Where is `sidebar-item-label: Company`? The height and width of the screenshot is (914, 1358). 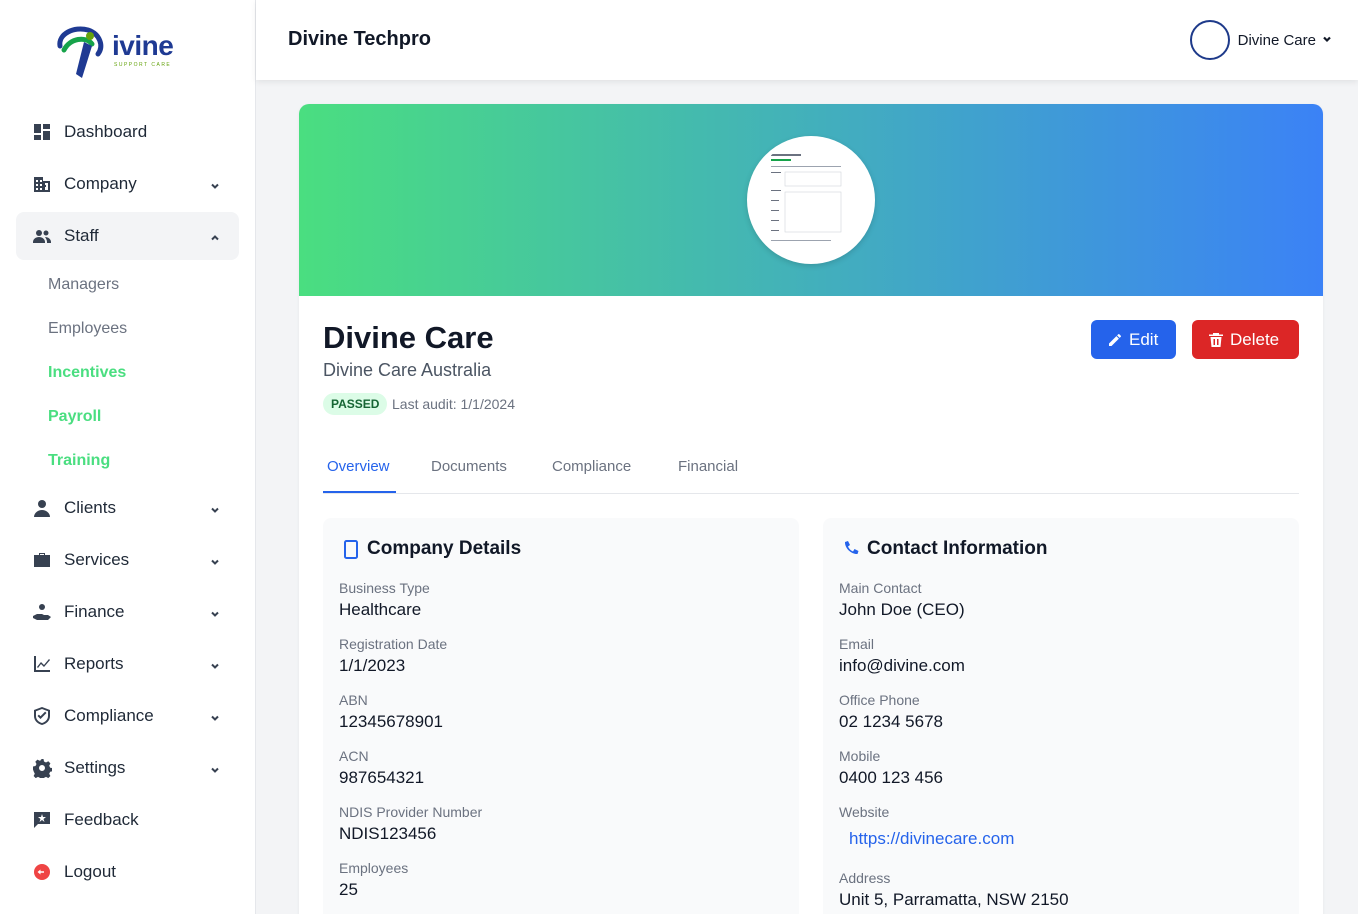
sidebar-item-label: Company is located at coordinates (100, 183).